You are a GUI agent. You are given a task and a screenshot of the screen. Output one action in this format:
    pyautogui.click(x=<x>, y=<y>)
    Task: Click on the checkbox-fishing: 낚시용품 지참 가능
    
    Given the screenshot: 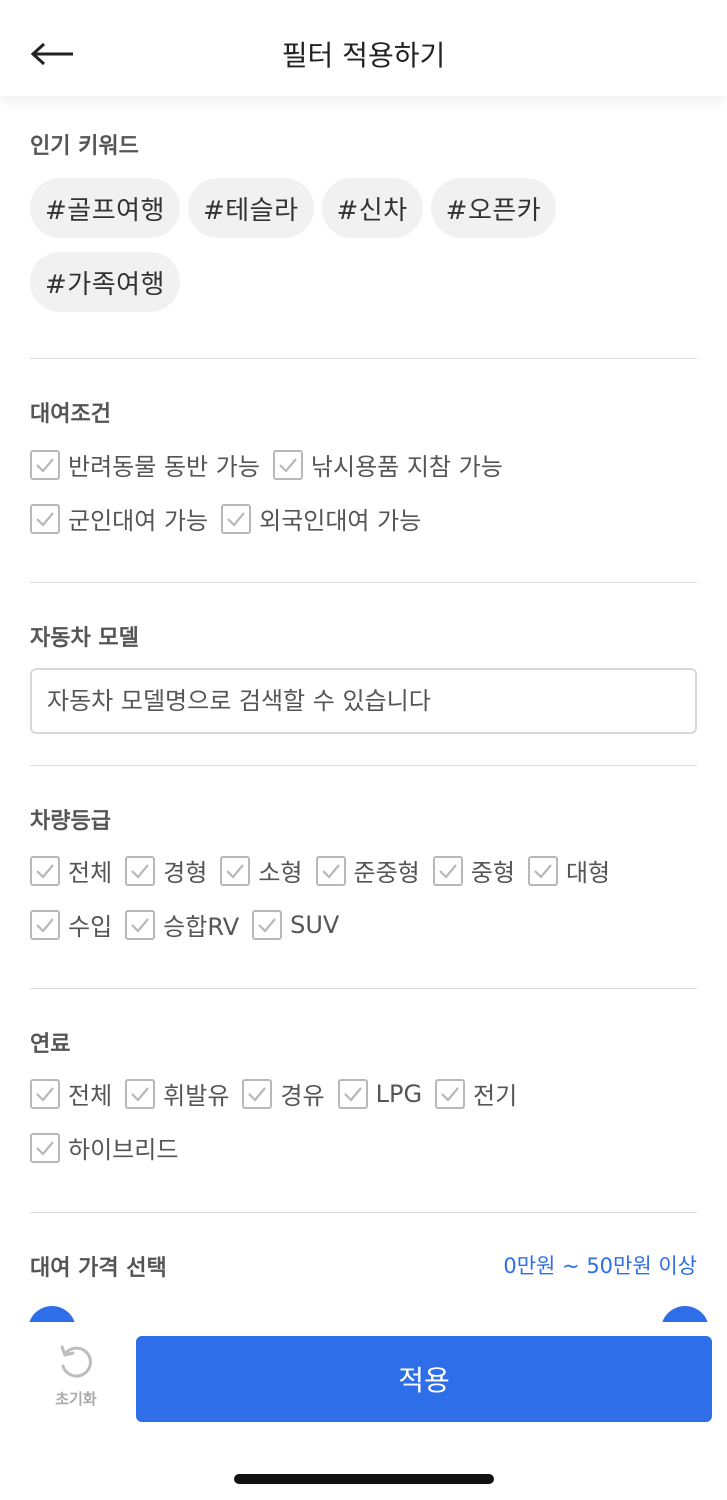 What is the action you would take?
    pyautogui.click(x=387, y=464)
    